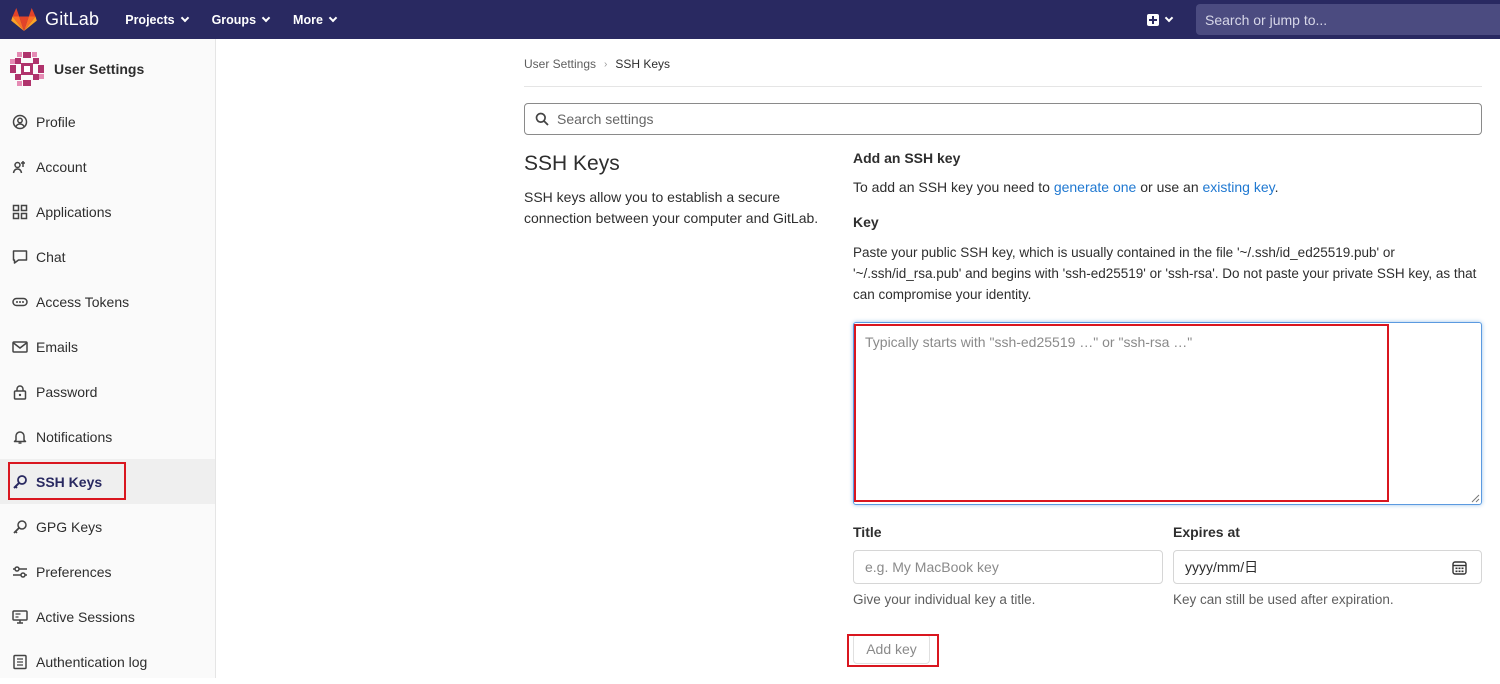 The height and width of the screenshot is (684, 1500). What do you see at coordinates (67, 391) in the screenshot?
I see `sidebar-item-label: Password` at bounding box center [67, 391].